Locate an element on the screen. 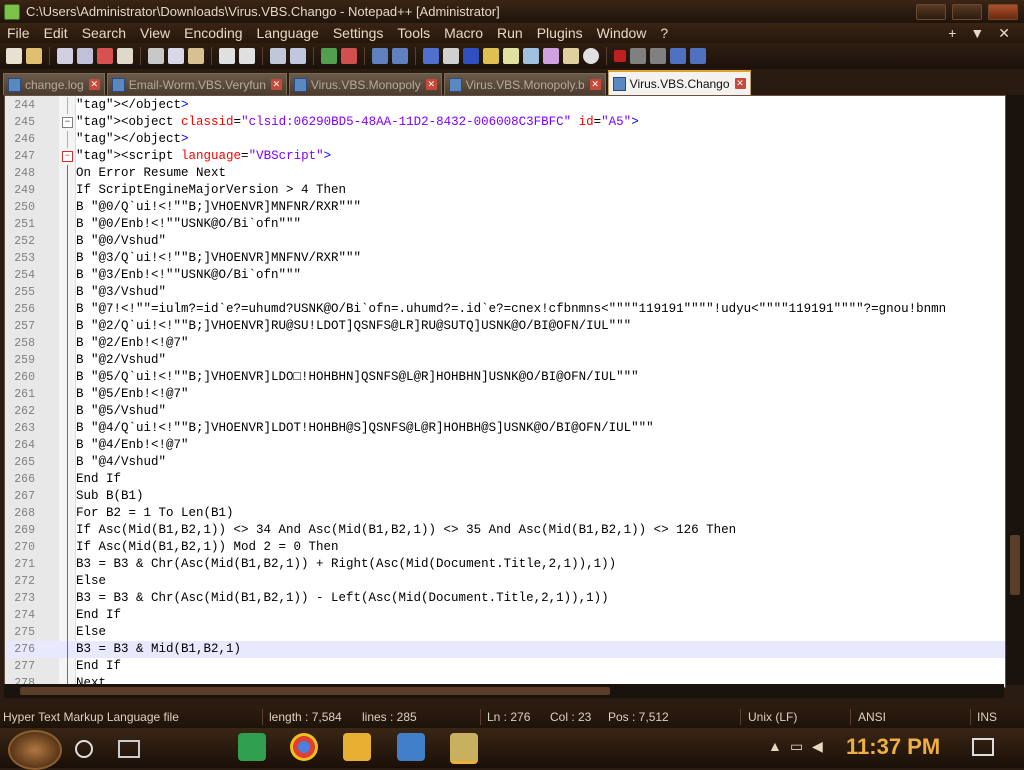 Image resolution: width=1024 pixels, height=770 pixels. cut-icon is located at coordinates (156, 56).